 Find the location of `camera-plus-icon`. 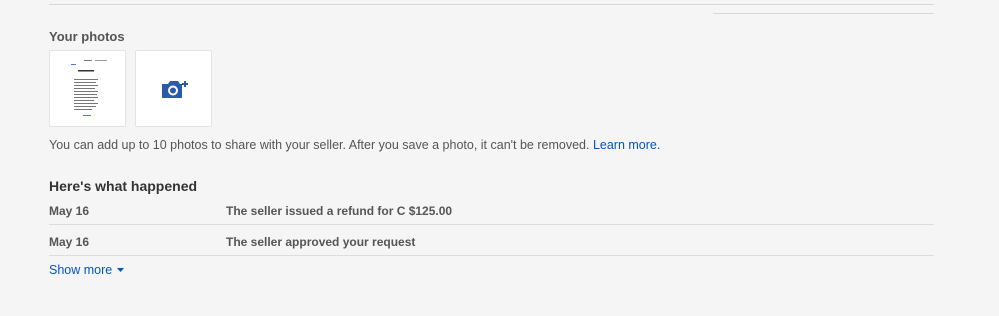

camera-plus-icon is located at coordinates (175, 89).